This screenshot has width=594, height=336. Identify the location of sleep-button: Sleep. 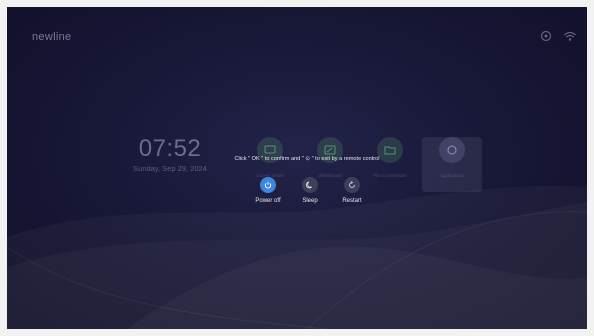
(310, 190).